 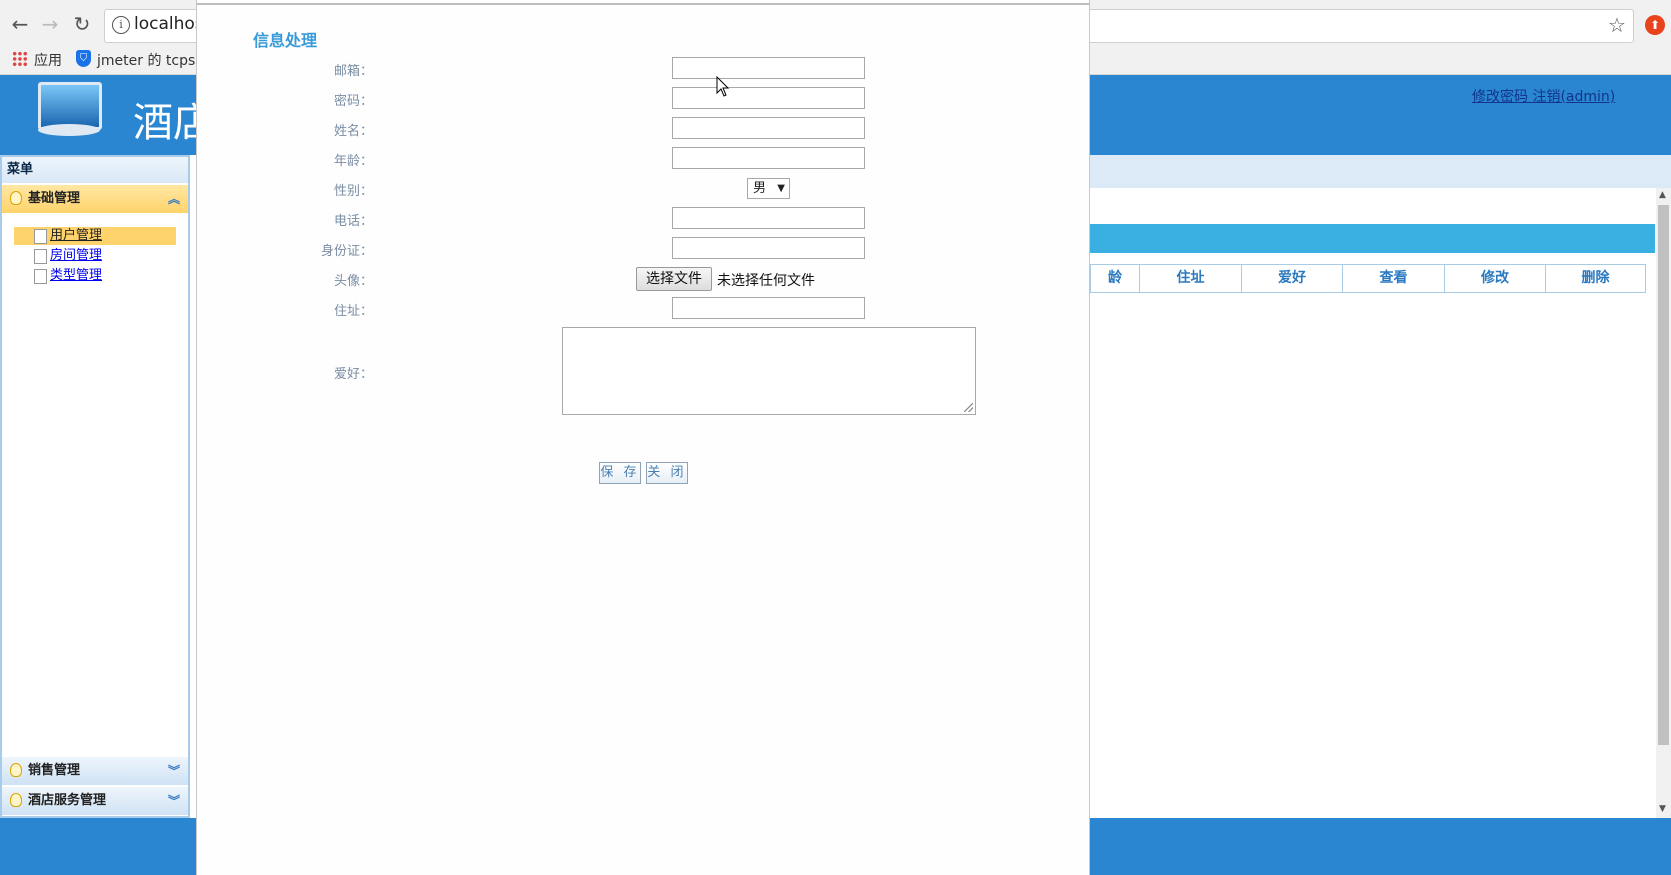 What do you see at coordinates (1655, 25) in the screenshot?
I see `extension-icon: ⬆` at bounding box center [1655, 25].